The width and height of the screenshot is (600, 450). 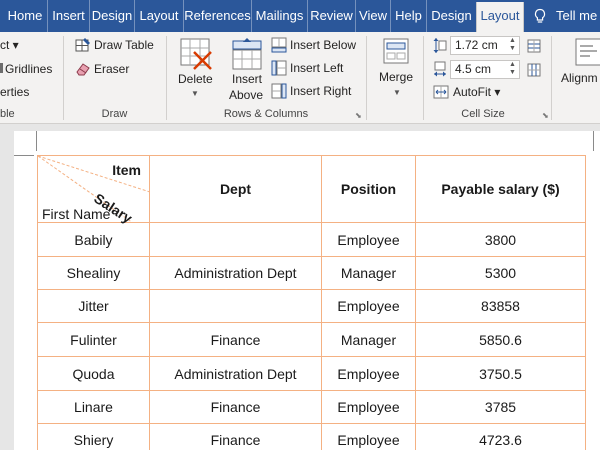 What do you see at coordinates (485, 69) in the screenshot?
I see `column-width-field: 4.5 cm ▲ ▼` at bounding box center [485, 69].